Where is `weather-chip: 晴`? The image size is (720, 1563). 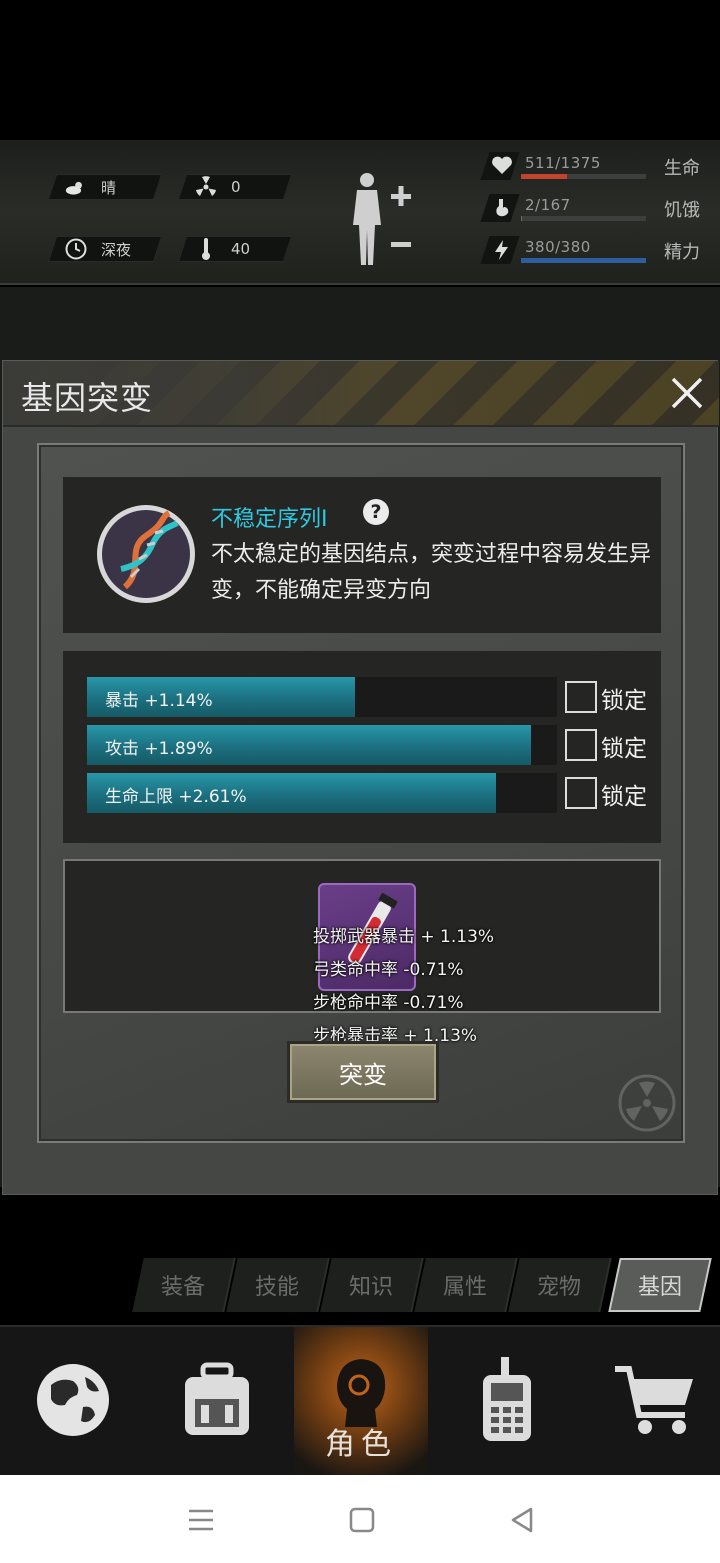 weather-chip: 晴 is located at coordinates (105, 187).